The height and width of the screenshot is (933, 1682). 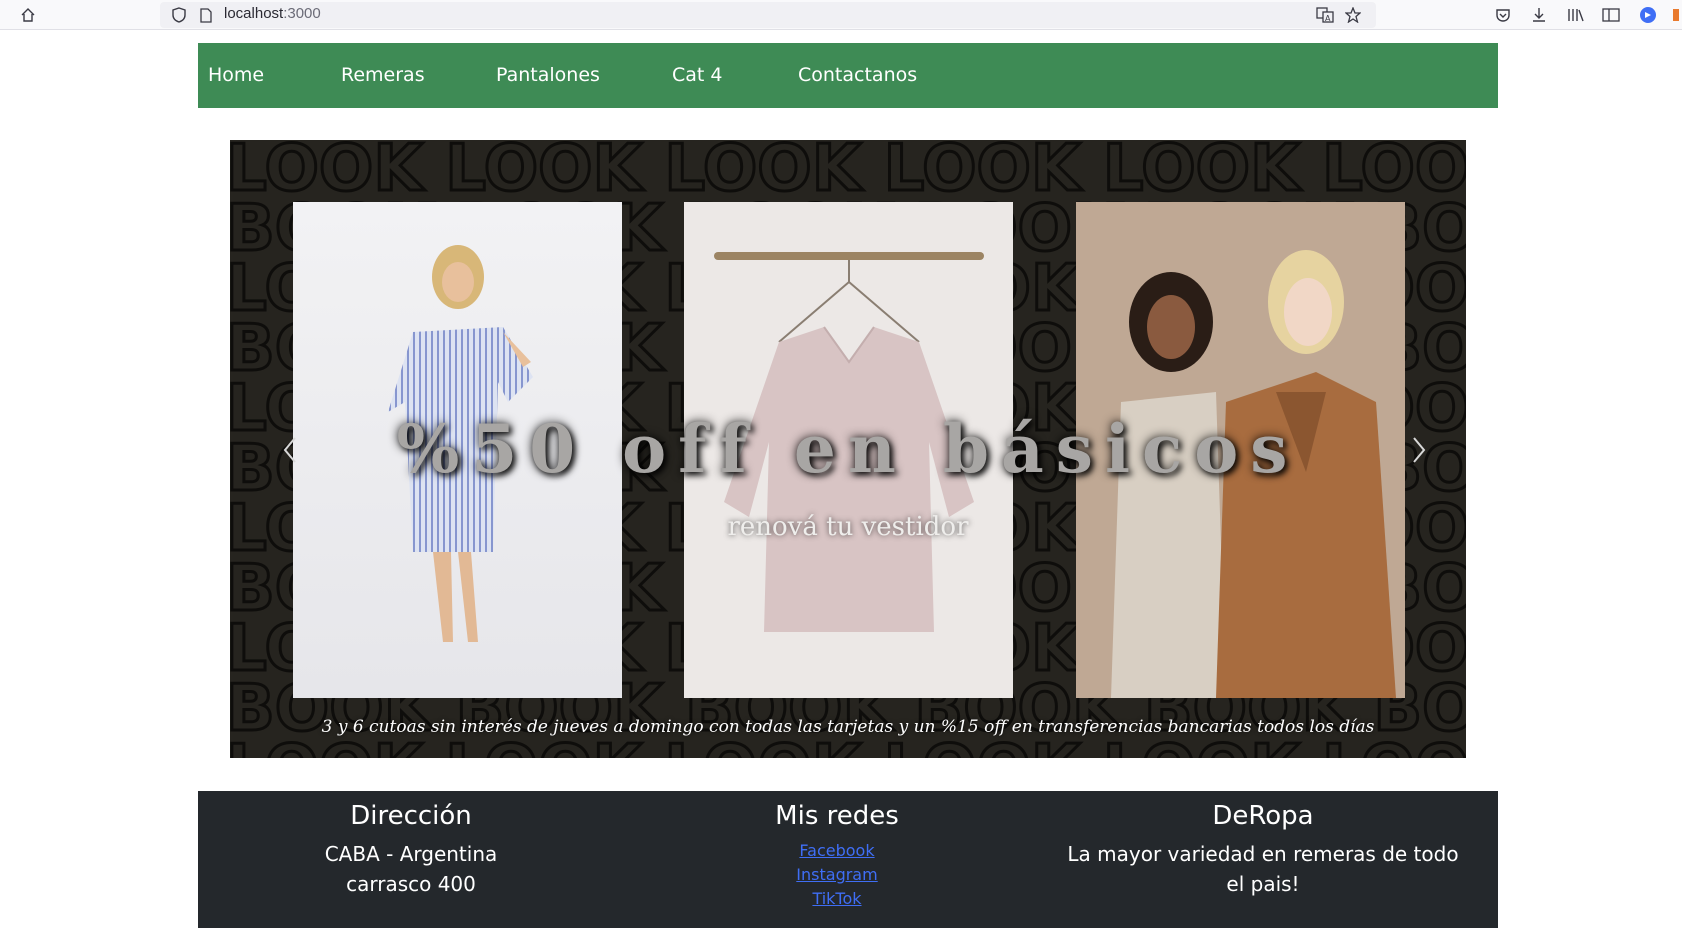 I want to click on nav-remeras-link: Remeras, so click(x=383, y=75).